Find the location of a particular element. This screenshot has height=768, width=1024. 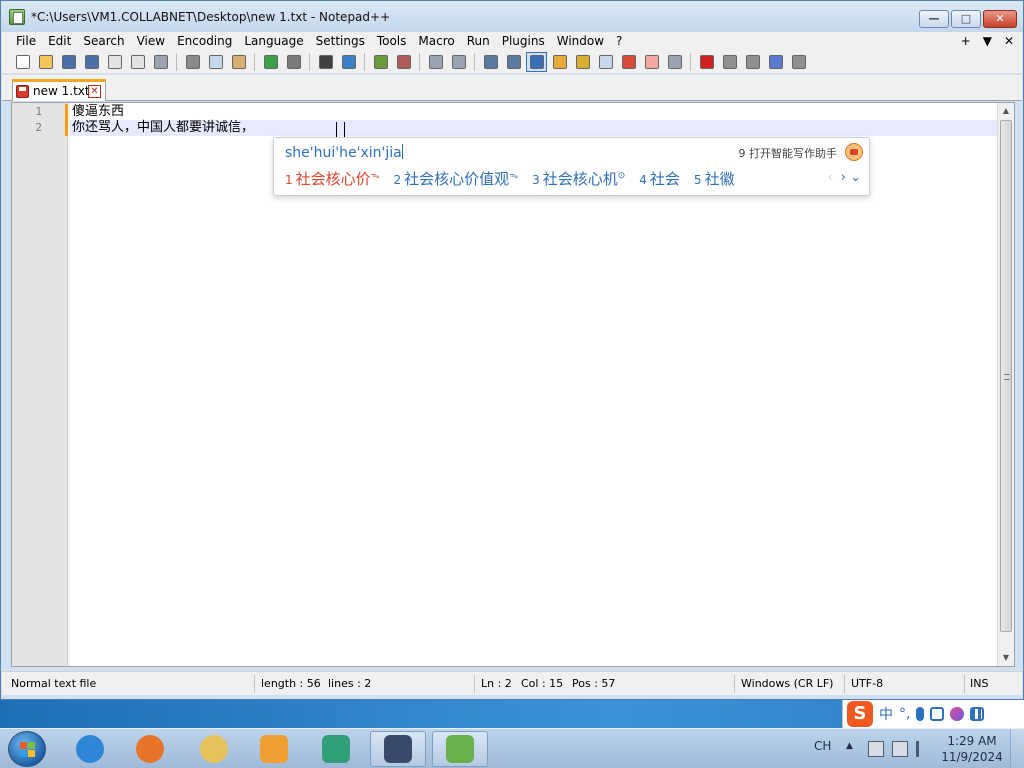

next-page-icon: › is located at coordinates (843, 177).